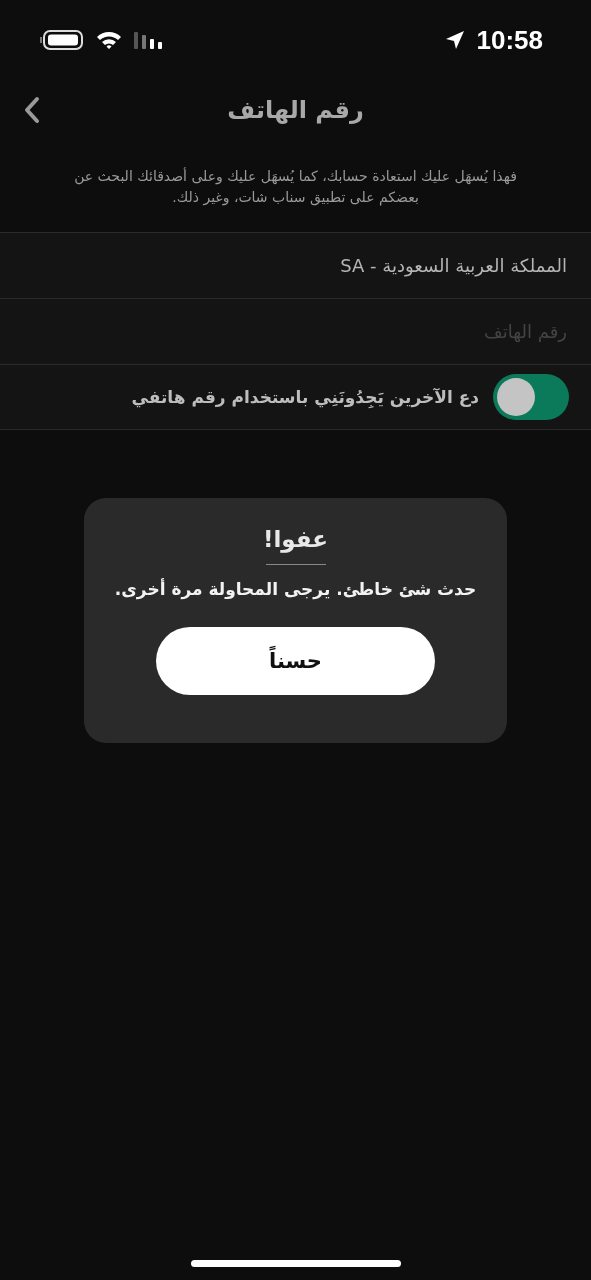 The height and width of the screenshot is (1280, 591). Describe the element at coordinates (295, 110) in the screenshot. I see `screen-title: رقم الهاتف` at that location.